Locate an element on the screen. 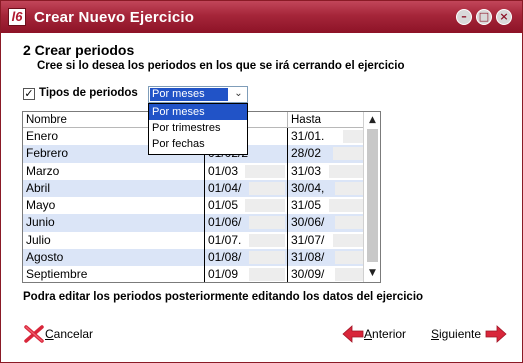 This screenshot has width=523, height=363. close-button: × is located at coordinates (504, 17).